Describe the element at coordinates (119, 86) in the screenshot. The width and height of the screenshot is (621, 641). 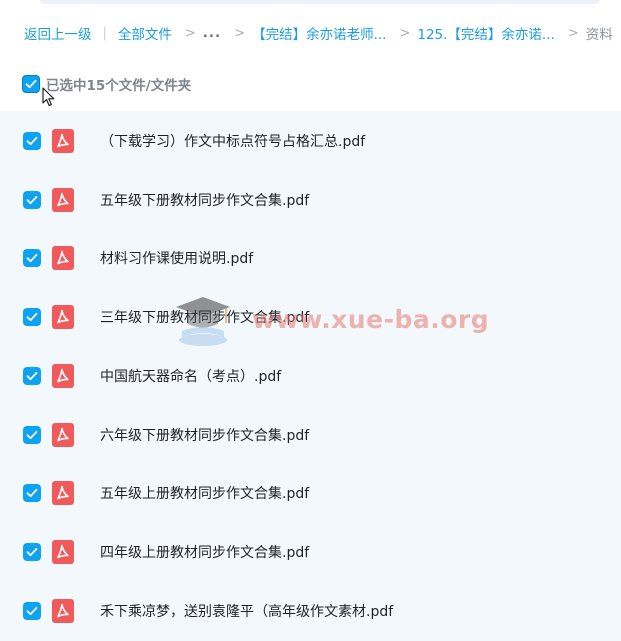
I see `selection-count-label: 已选中15个文件/文件夹` at that location.